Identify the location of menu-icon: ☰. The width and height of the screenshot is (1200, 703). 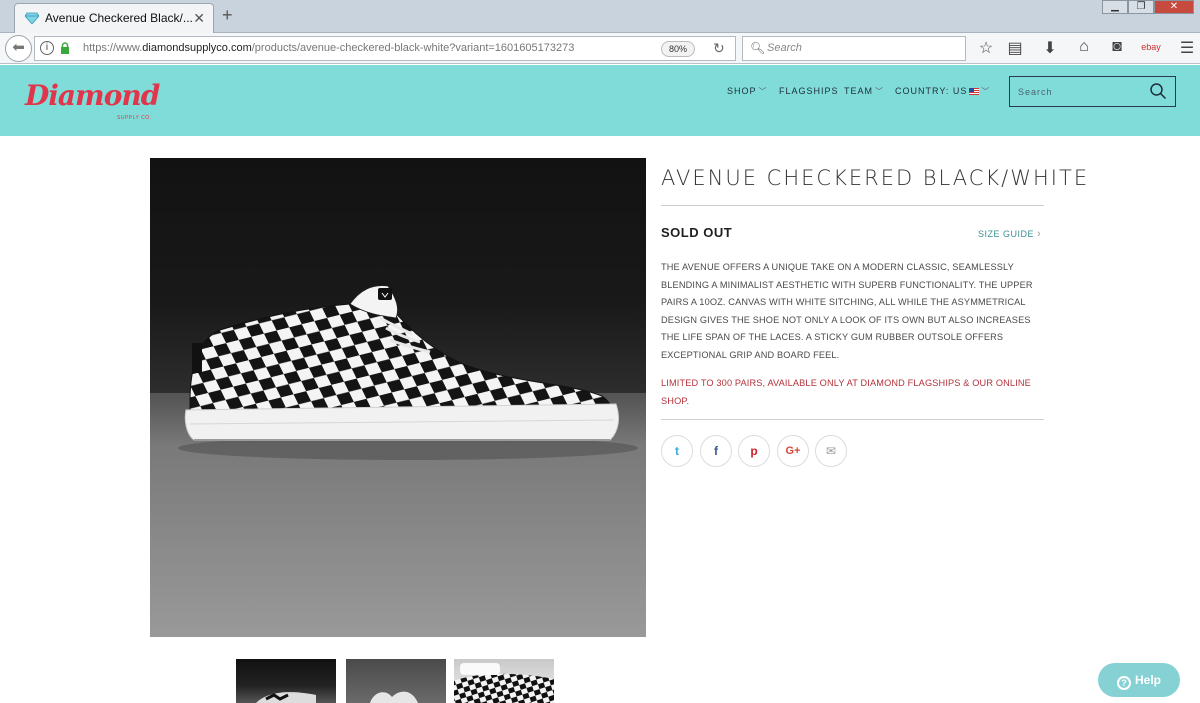
(1187, 48).